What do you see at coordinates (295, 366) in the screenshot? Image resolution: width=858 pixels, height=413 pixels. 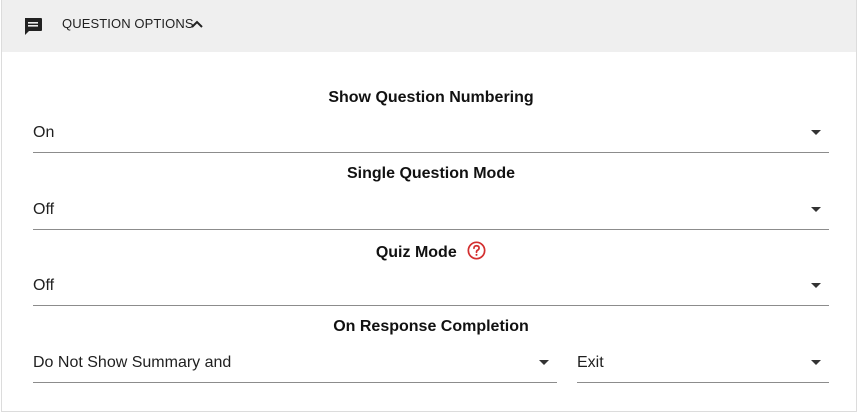 I see `completion-summary-select: Do Not Show Summary and` at bounding box center [295, 366].